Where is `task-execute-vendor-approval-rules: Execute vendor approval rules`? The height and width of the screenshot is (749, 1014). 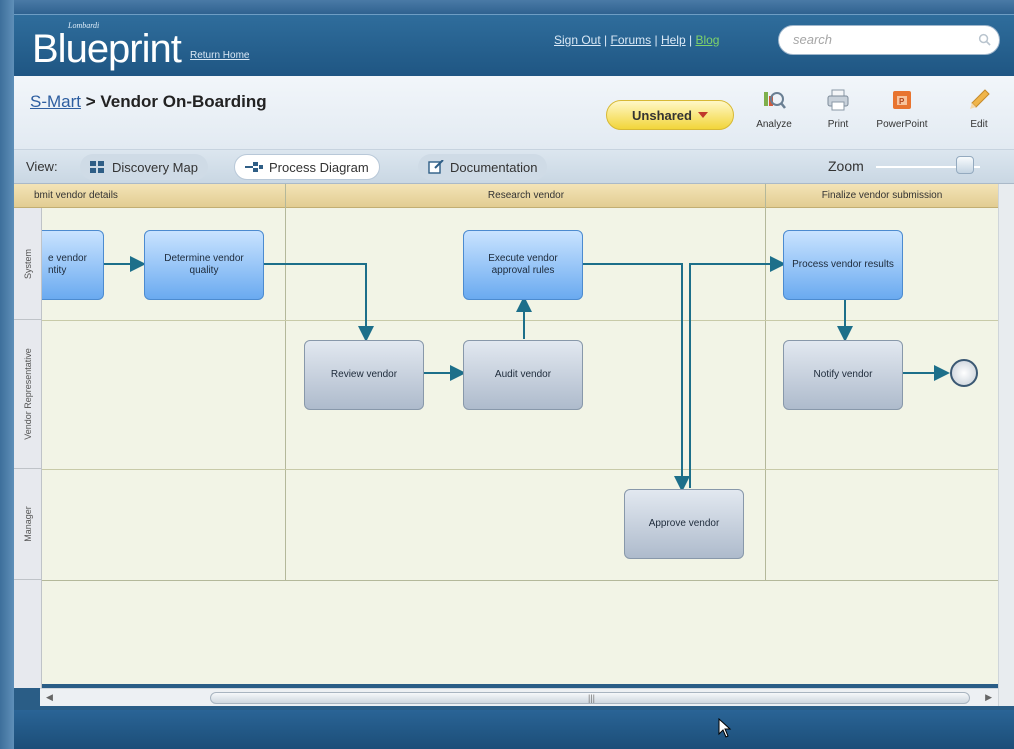 task-execute-vendor-approval-rules: Execute vendor approval rules is located at coordinates (523, 265).